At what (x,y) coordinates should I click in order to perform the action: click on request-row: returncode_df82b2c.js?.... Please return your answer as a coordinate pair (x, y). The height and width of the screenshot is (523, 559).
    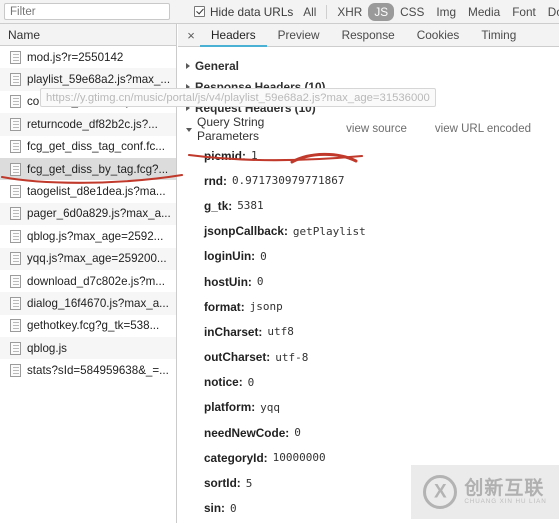
    Looking at the image, I should click on (88, 124).